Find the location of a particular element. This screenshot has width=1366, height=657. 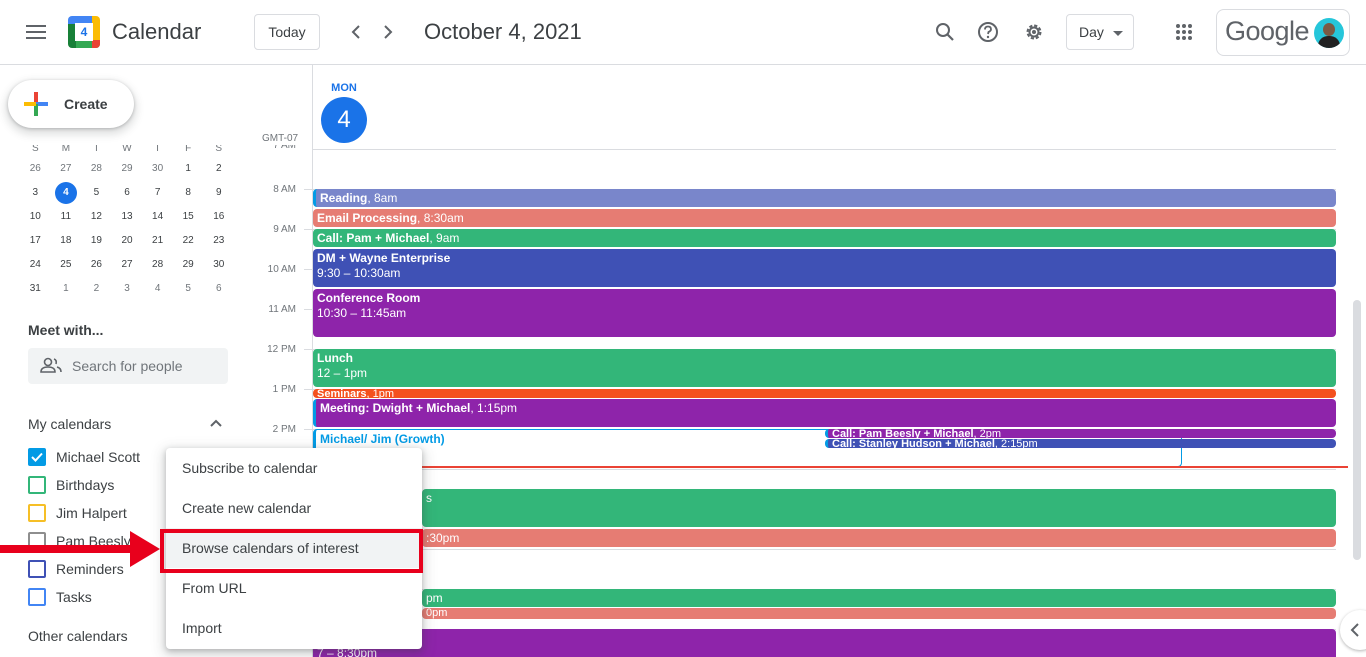

mini-calendar-day: 31 is located at coordinates (35, 289).